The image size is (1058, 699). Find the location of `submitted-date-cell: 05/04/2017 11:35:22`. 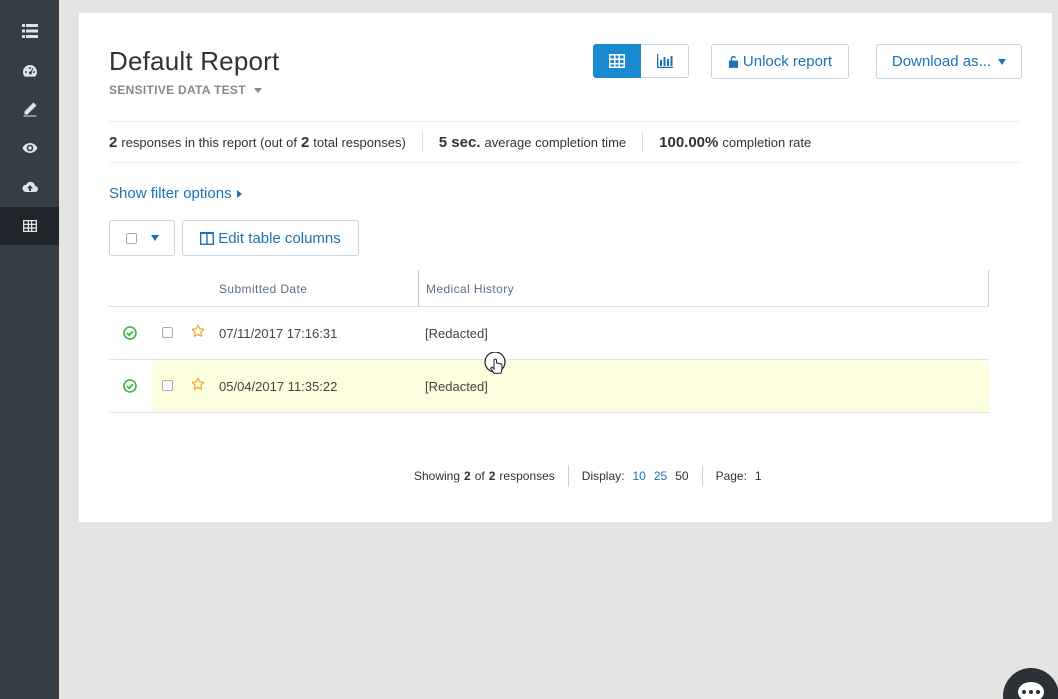

submitted-date-cell: 05/04/2017 11:35:22 is located at coordinates (278, 386).